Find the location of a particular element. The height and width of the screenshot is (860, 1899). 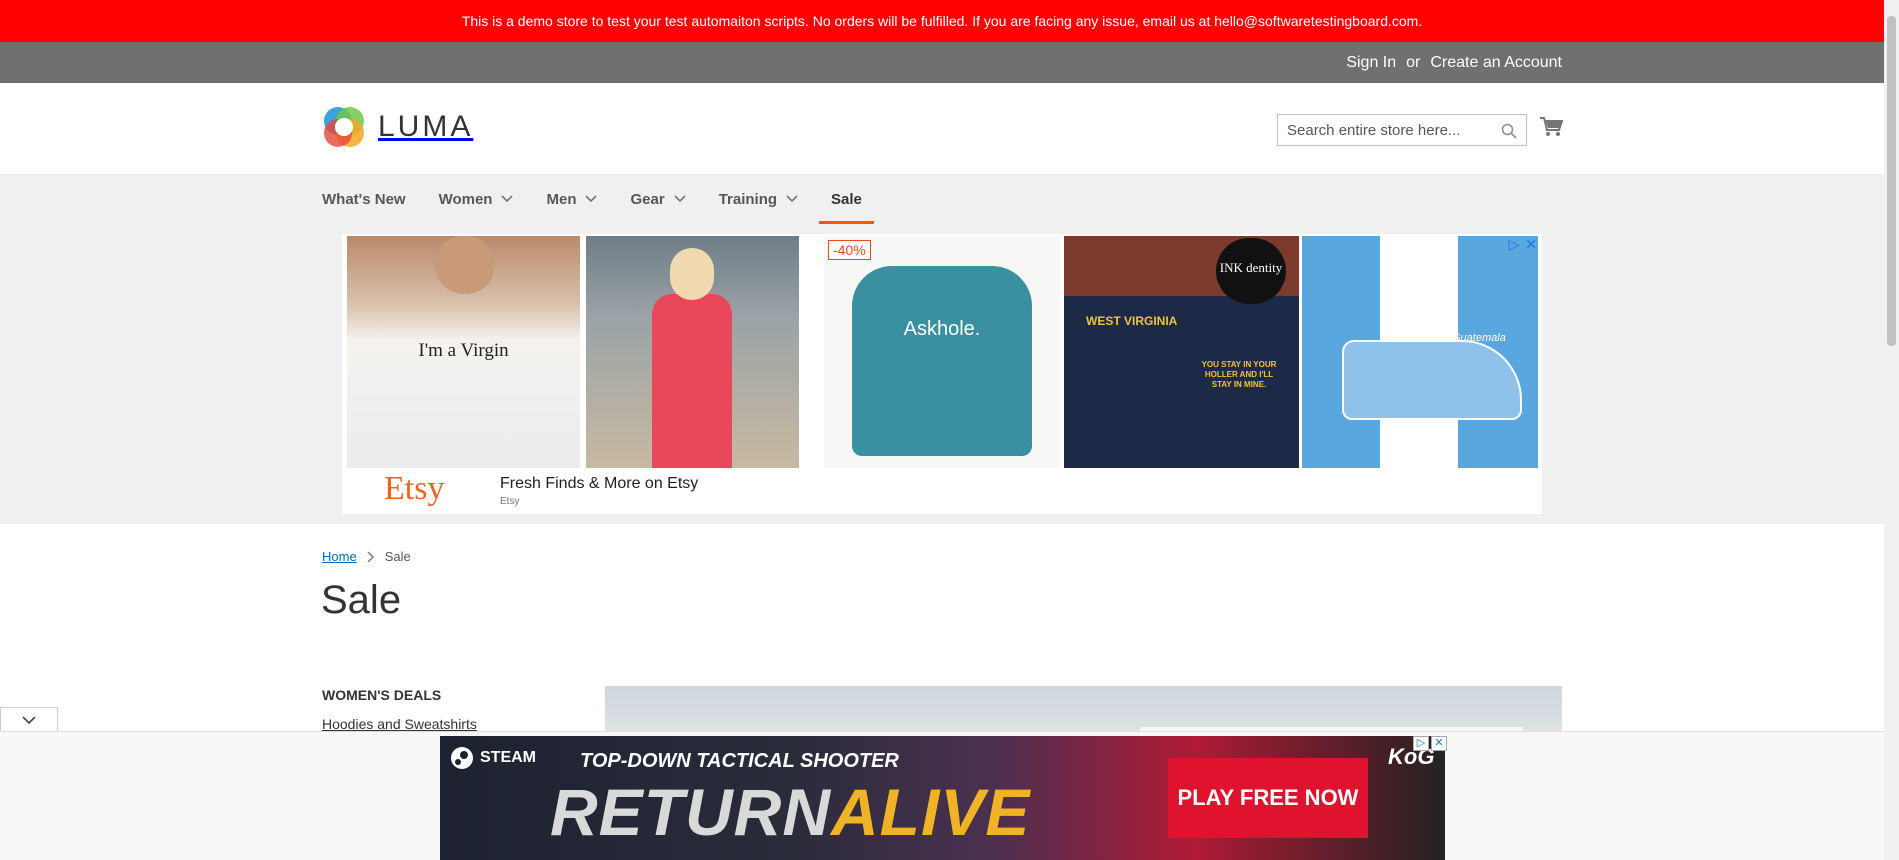

site-header: LUMA is located at coordinates (942, 128).